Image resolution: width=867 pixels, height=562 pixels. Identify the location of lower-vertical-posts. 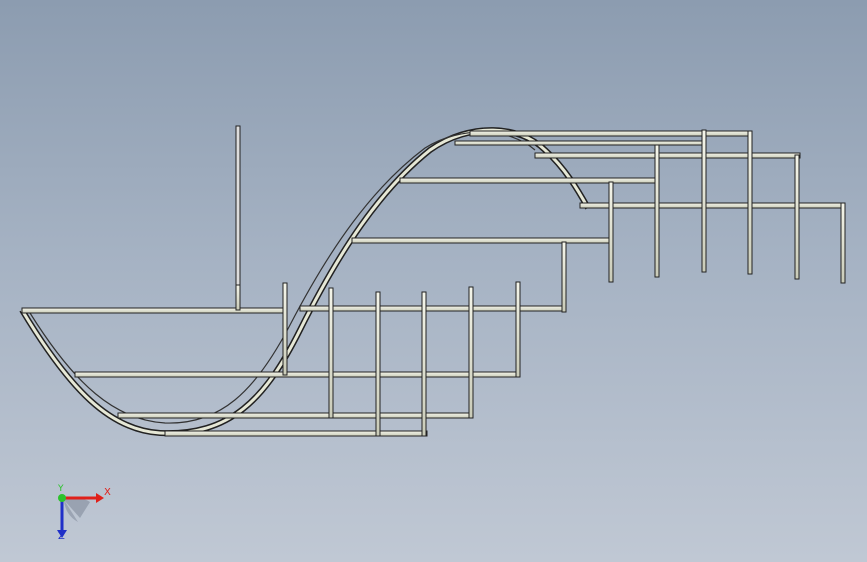
(401, 339).